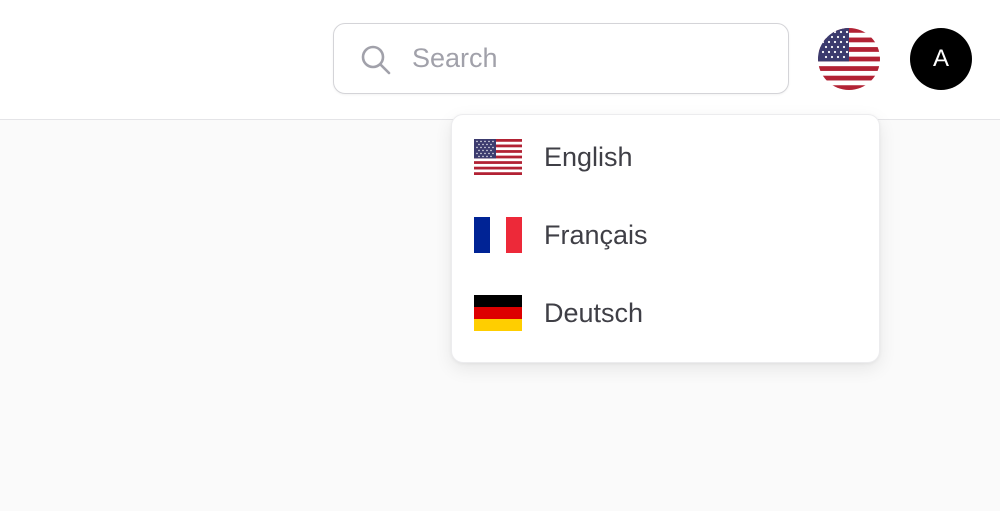  What do you see at coordinates (498, 313) in the screenshot?
I see `de-flag-icon` at bounding box center [498, 313].